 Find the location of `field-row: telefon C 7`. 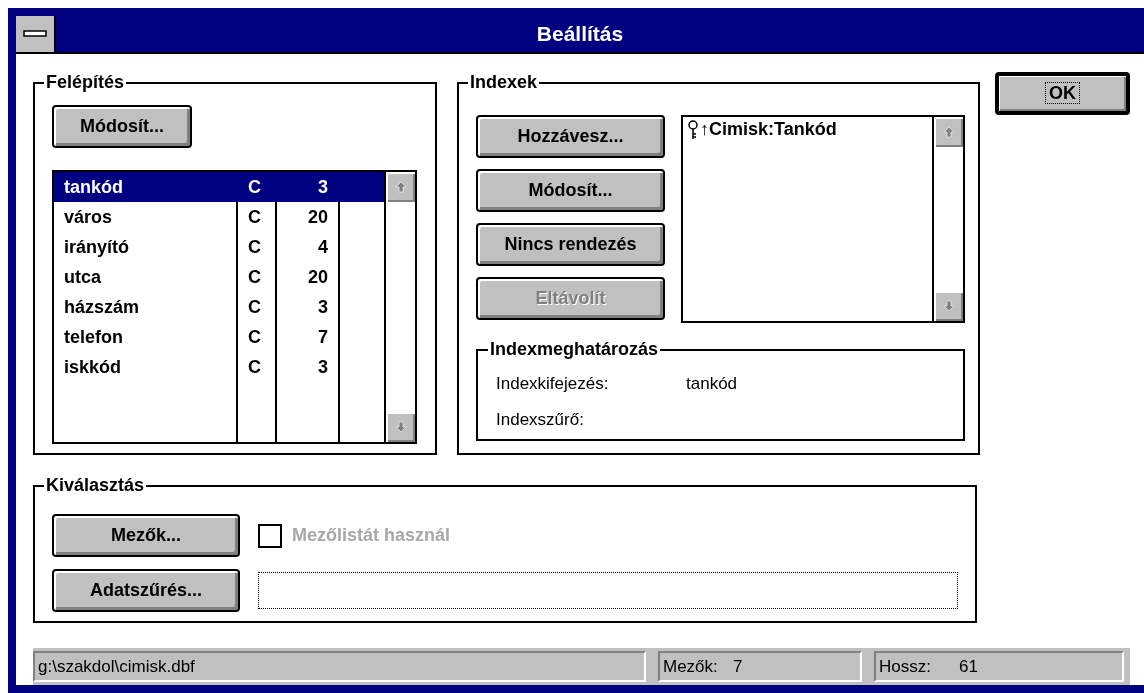

field-row: telefon C 7 is located at coordinates (219, 337).